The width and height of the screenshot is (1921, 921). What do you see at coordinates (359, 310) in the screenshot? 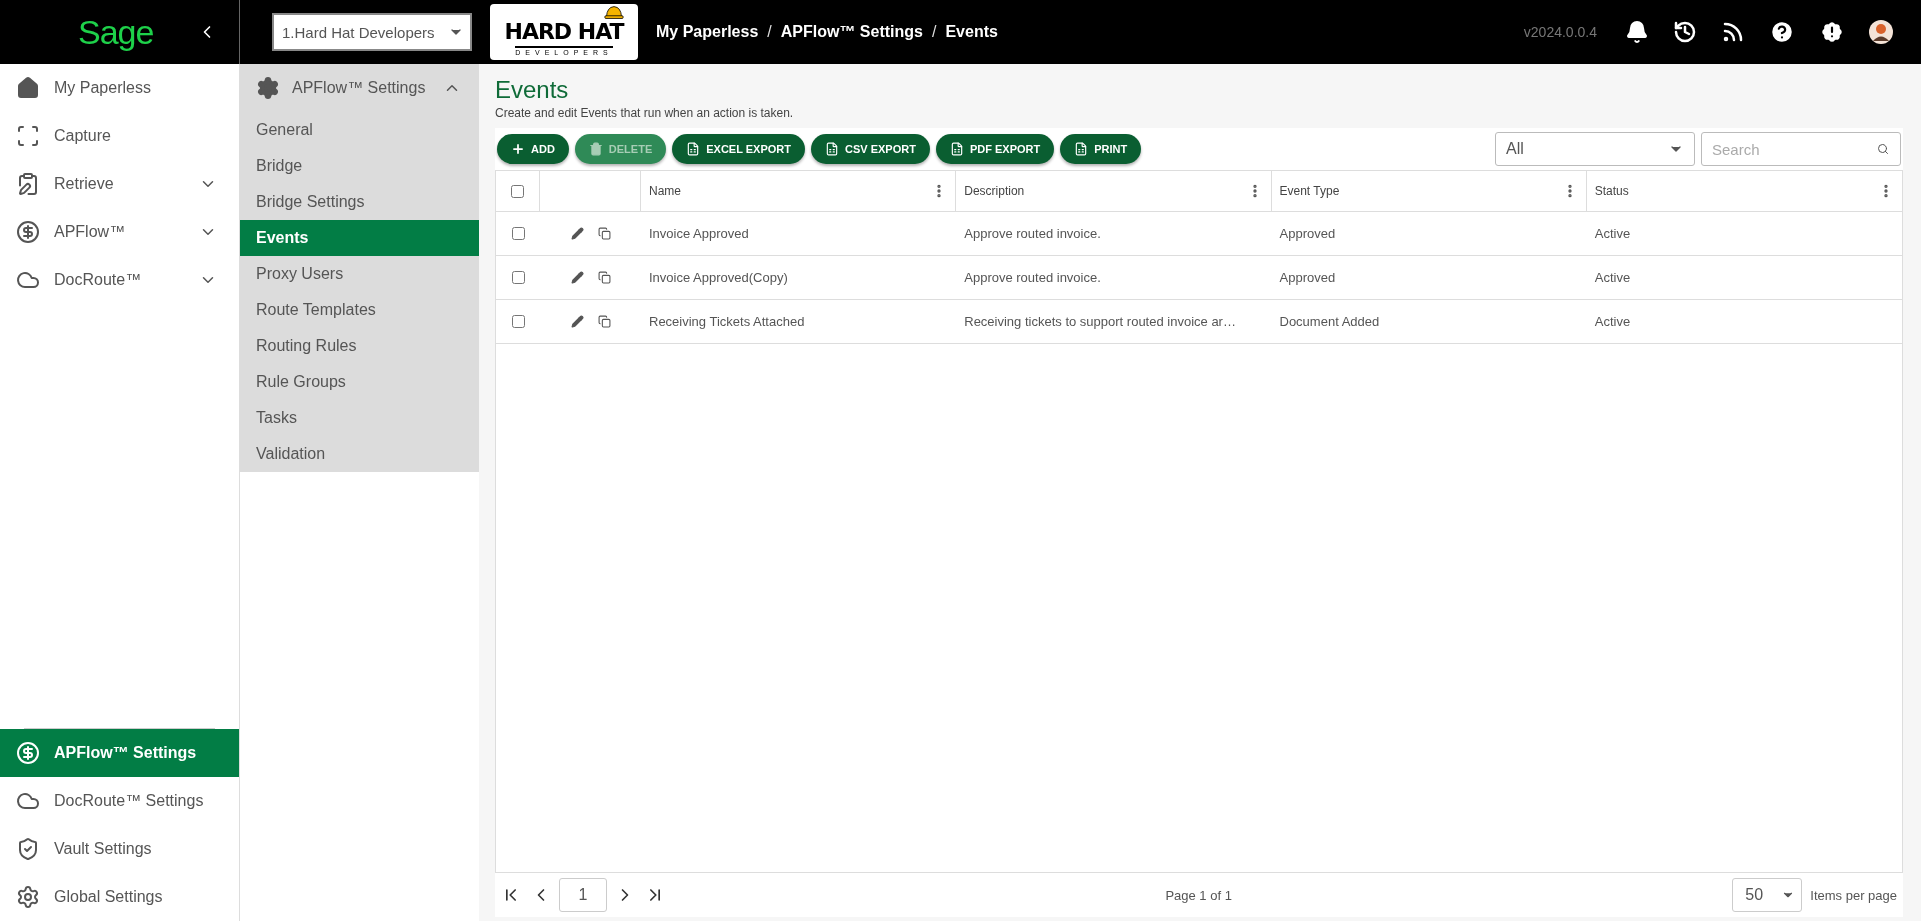
I see `submenu-item: Route Templates` at bounding box center [359, 310].